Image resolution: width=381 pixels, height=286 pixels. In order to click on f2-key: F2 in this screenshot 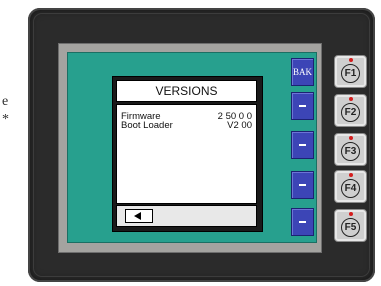, I will do `click(350, 110)`.